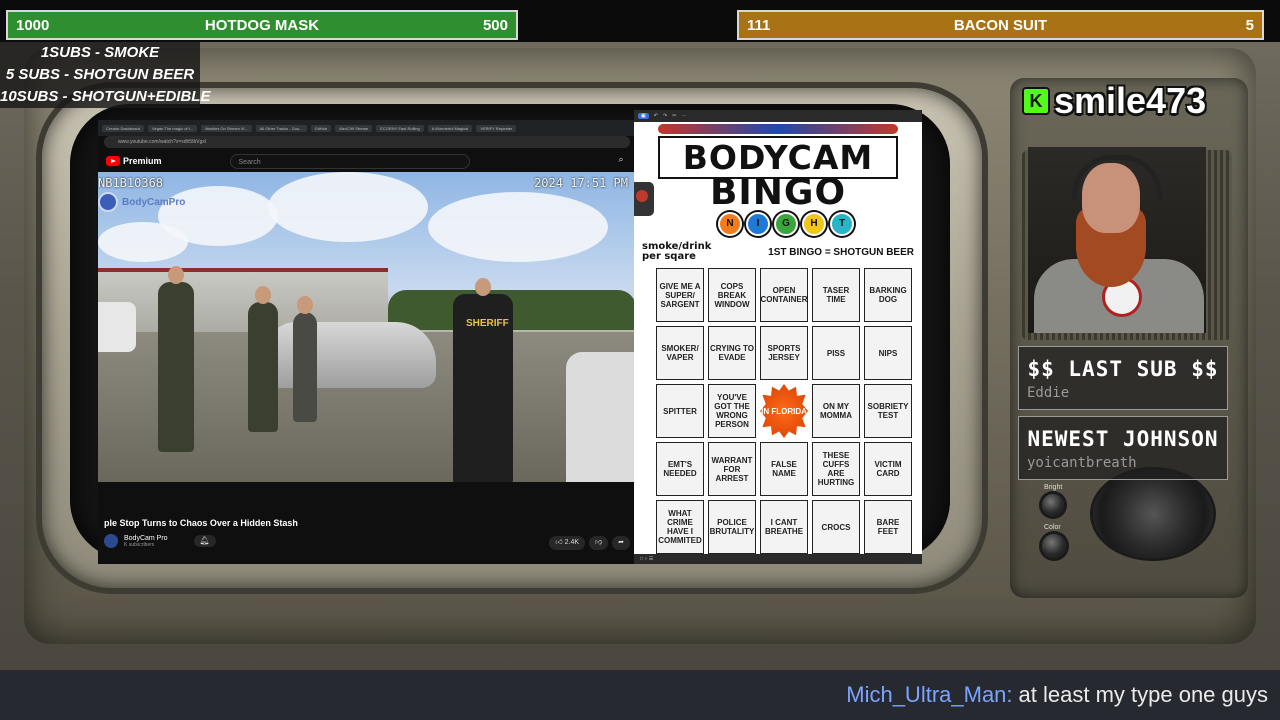 The height and width of the screenshot is (720, 1280). I want to click on bingo-subtitle-left-line2: per sqare, so click(669, 256).